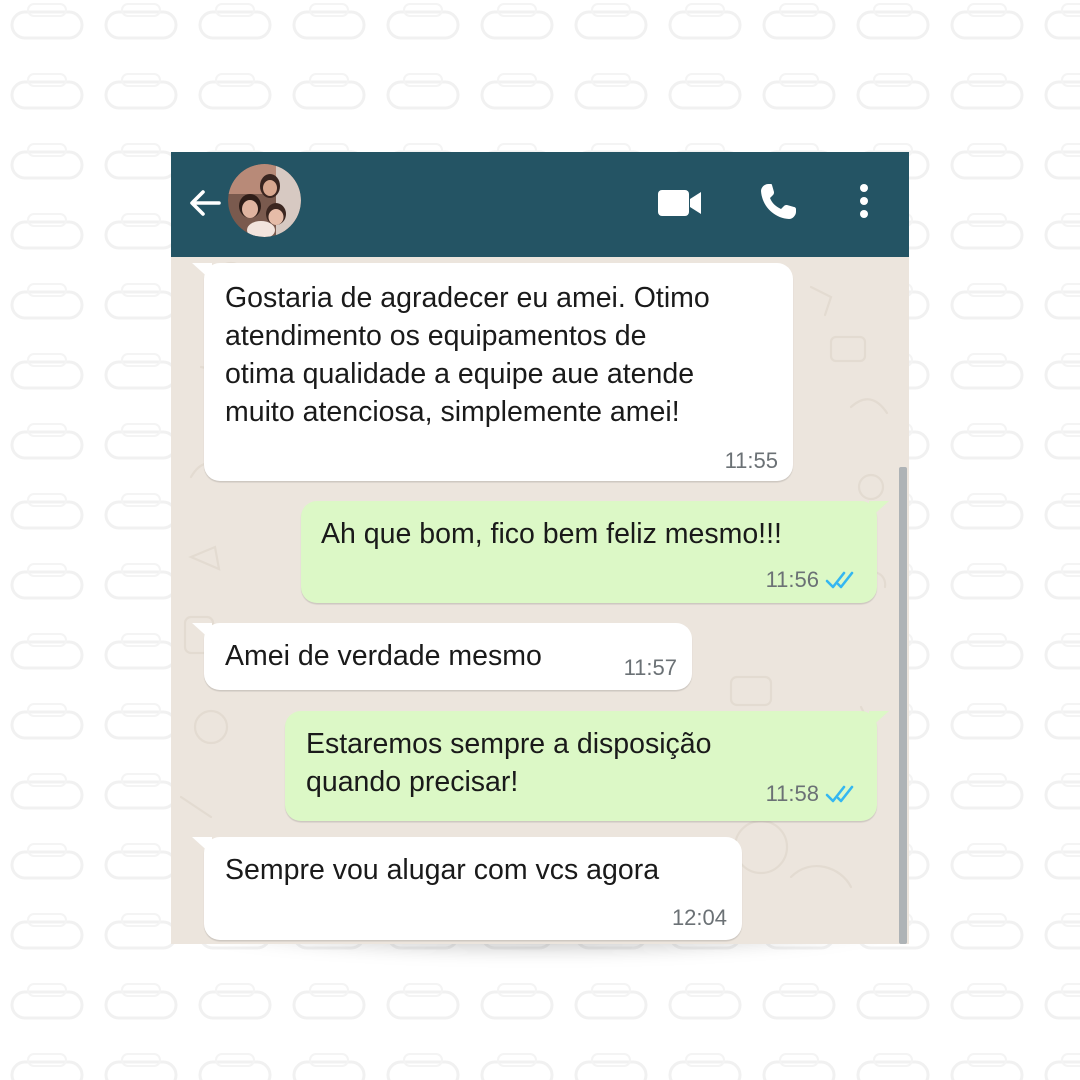 The width and height of the screenshot is (1080, 1080). I want to click on message-time: 11:55, so click(751, 460).